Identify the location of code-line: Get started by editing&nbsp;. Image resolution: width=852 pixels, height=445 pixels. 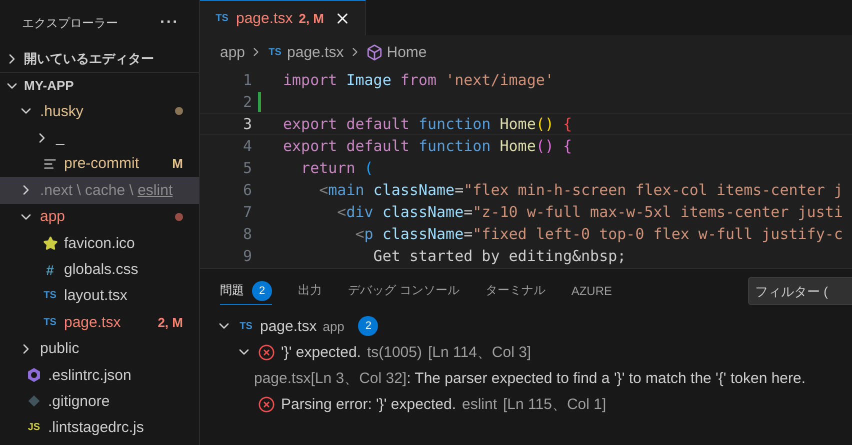
(499, 256).